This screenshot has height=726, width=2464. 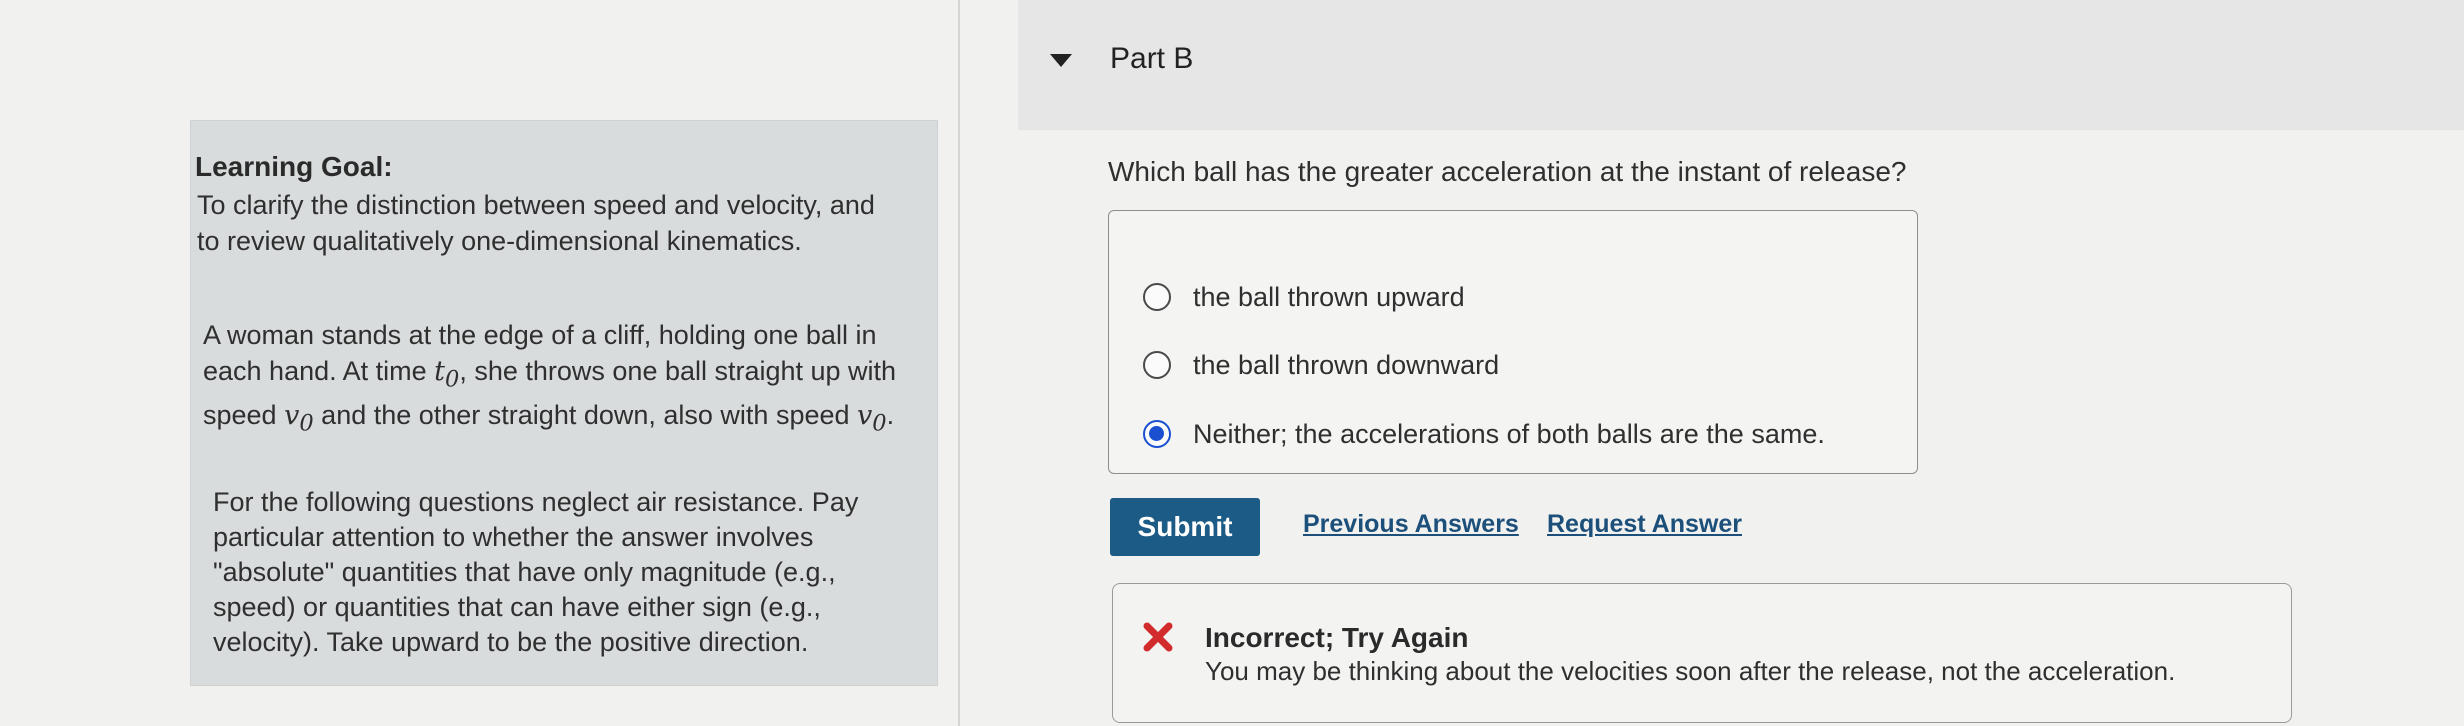 What do you see at coordinates (1152, 58) in the screenshot?
I see `part-label: Part B` at bounding box center [1152, 58].